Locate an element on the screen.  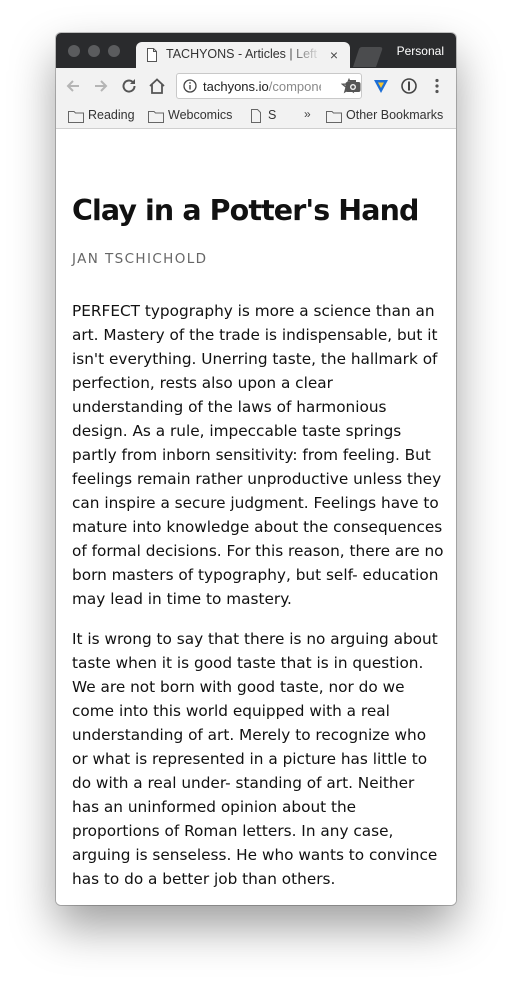
file-icon is located at coordinates (256, 116).